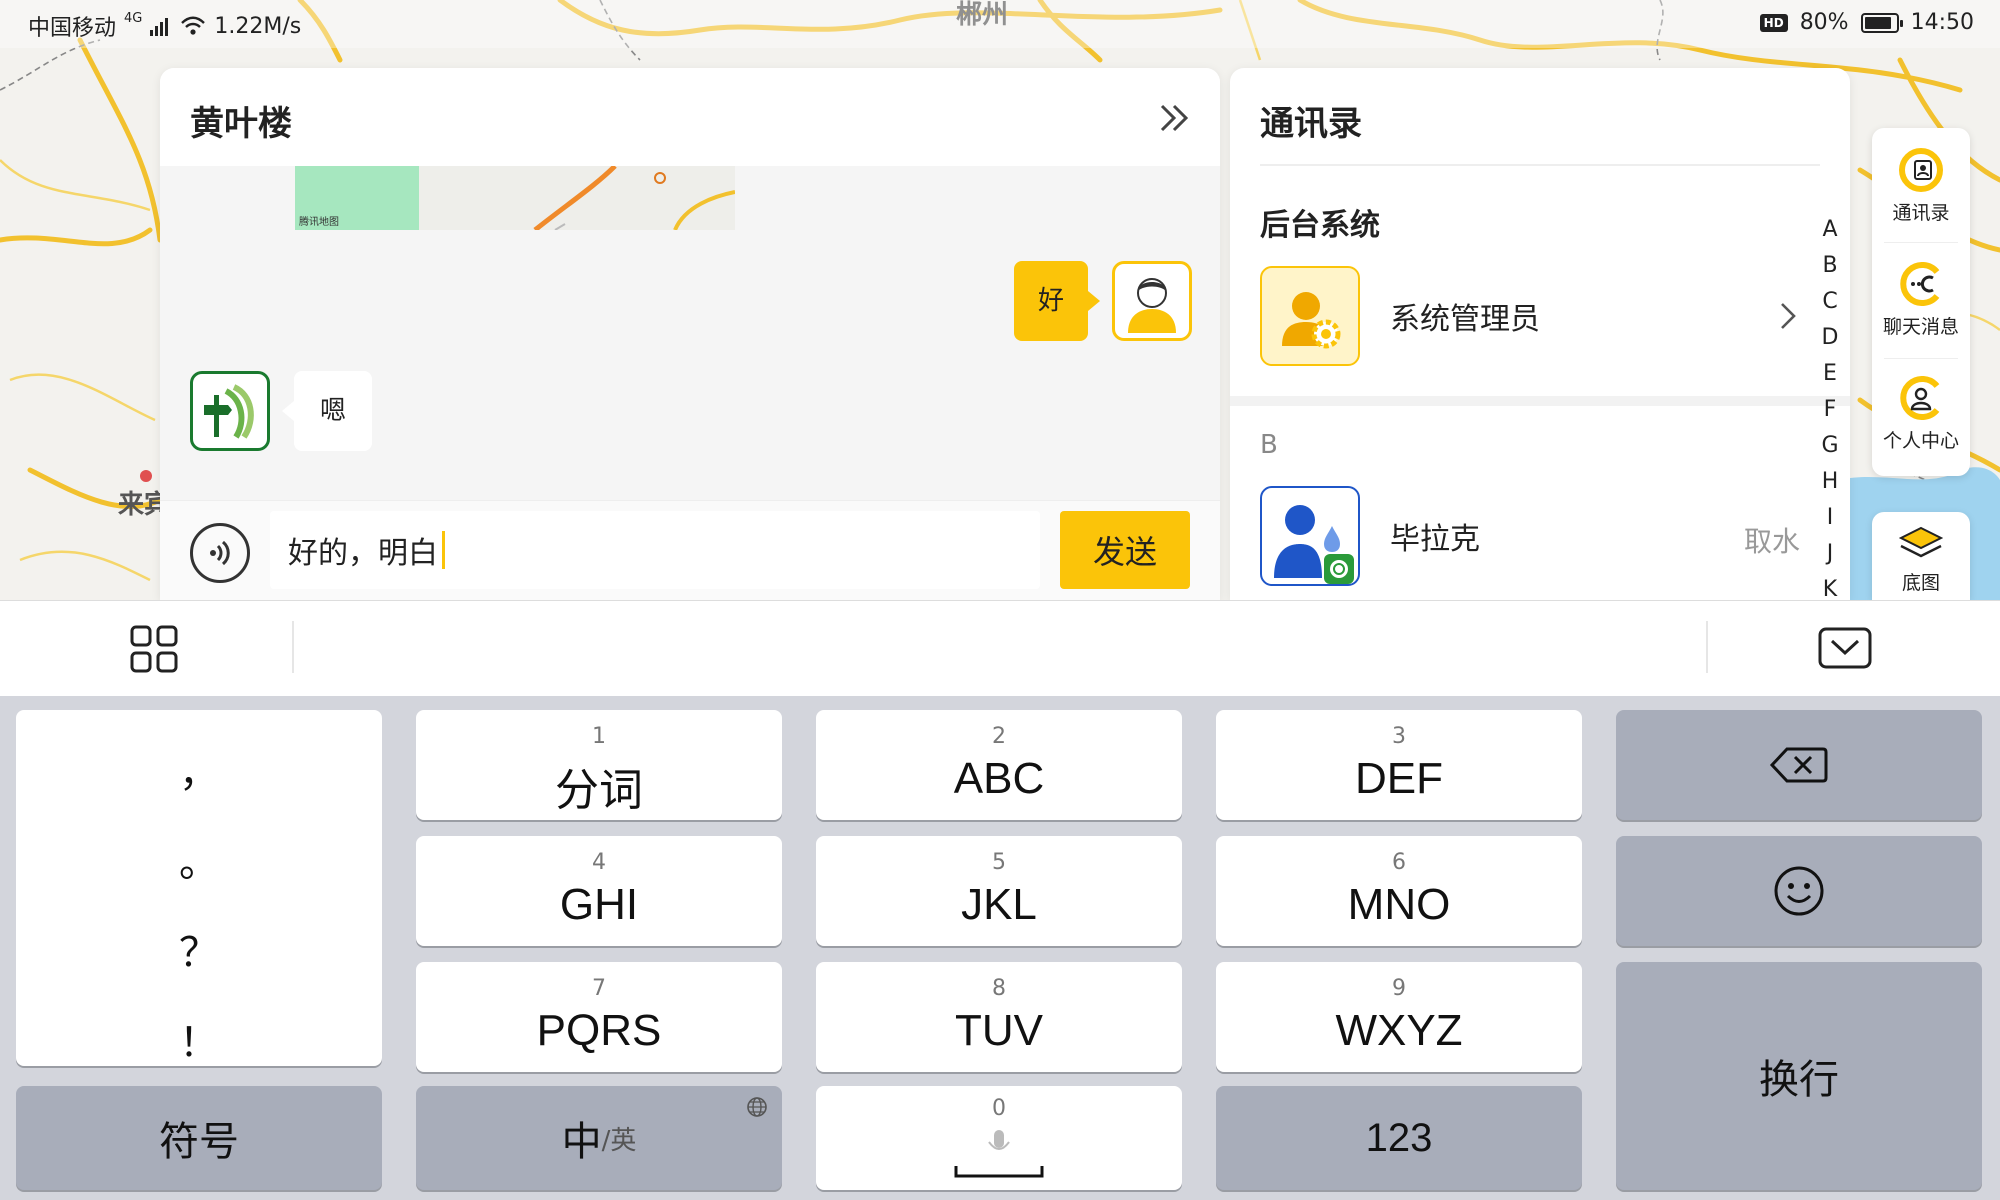 Image resolution: width=2000 pixels, height=1200 pixels. I want to click on microphone-icon, so click(999, 1140).